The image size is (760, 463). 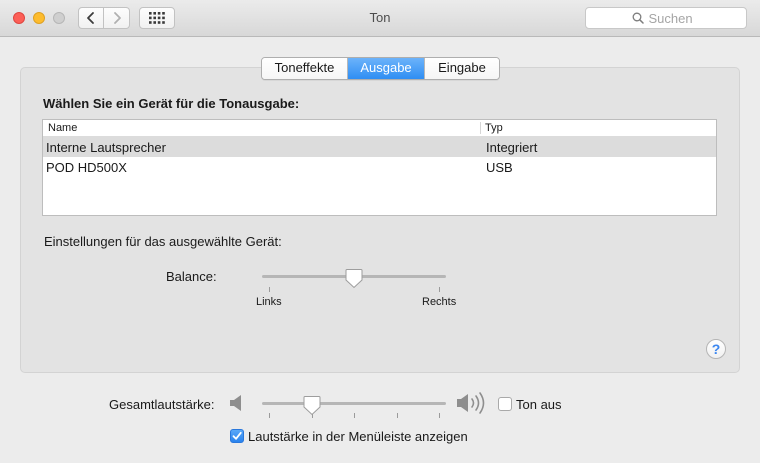 What do you see at coordinates (171, 103) in the screenshot?
I see `output-device-heading: Wählen Sie ein Gerät für die Tonausgabe:` at bounding box center [171, 103].